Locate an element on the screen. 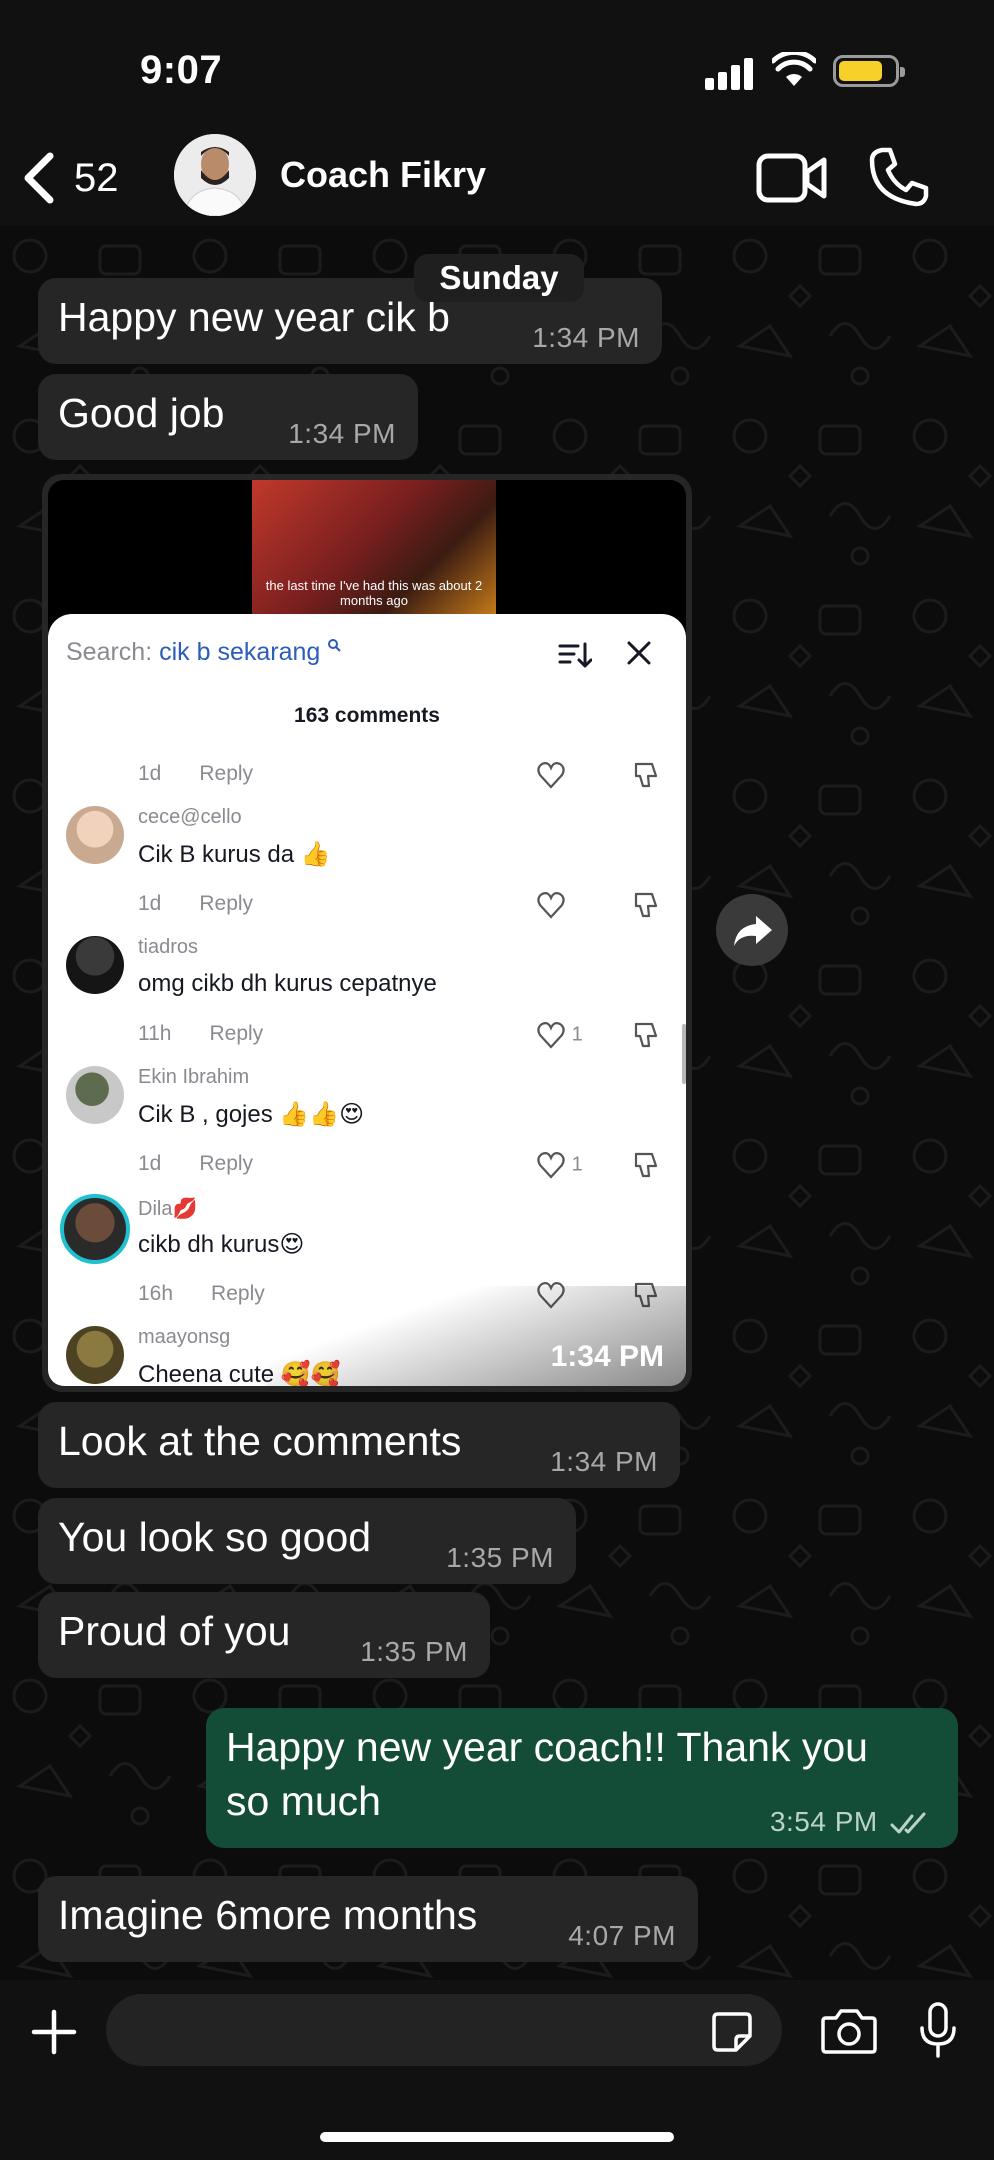 The image size is (994, 2160). comment-meta: 16h Reply is located at coordinates (201, 1293).